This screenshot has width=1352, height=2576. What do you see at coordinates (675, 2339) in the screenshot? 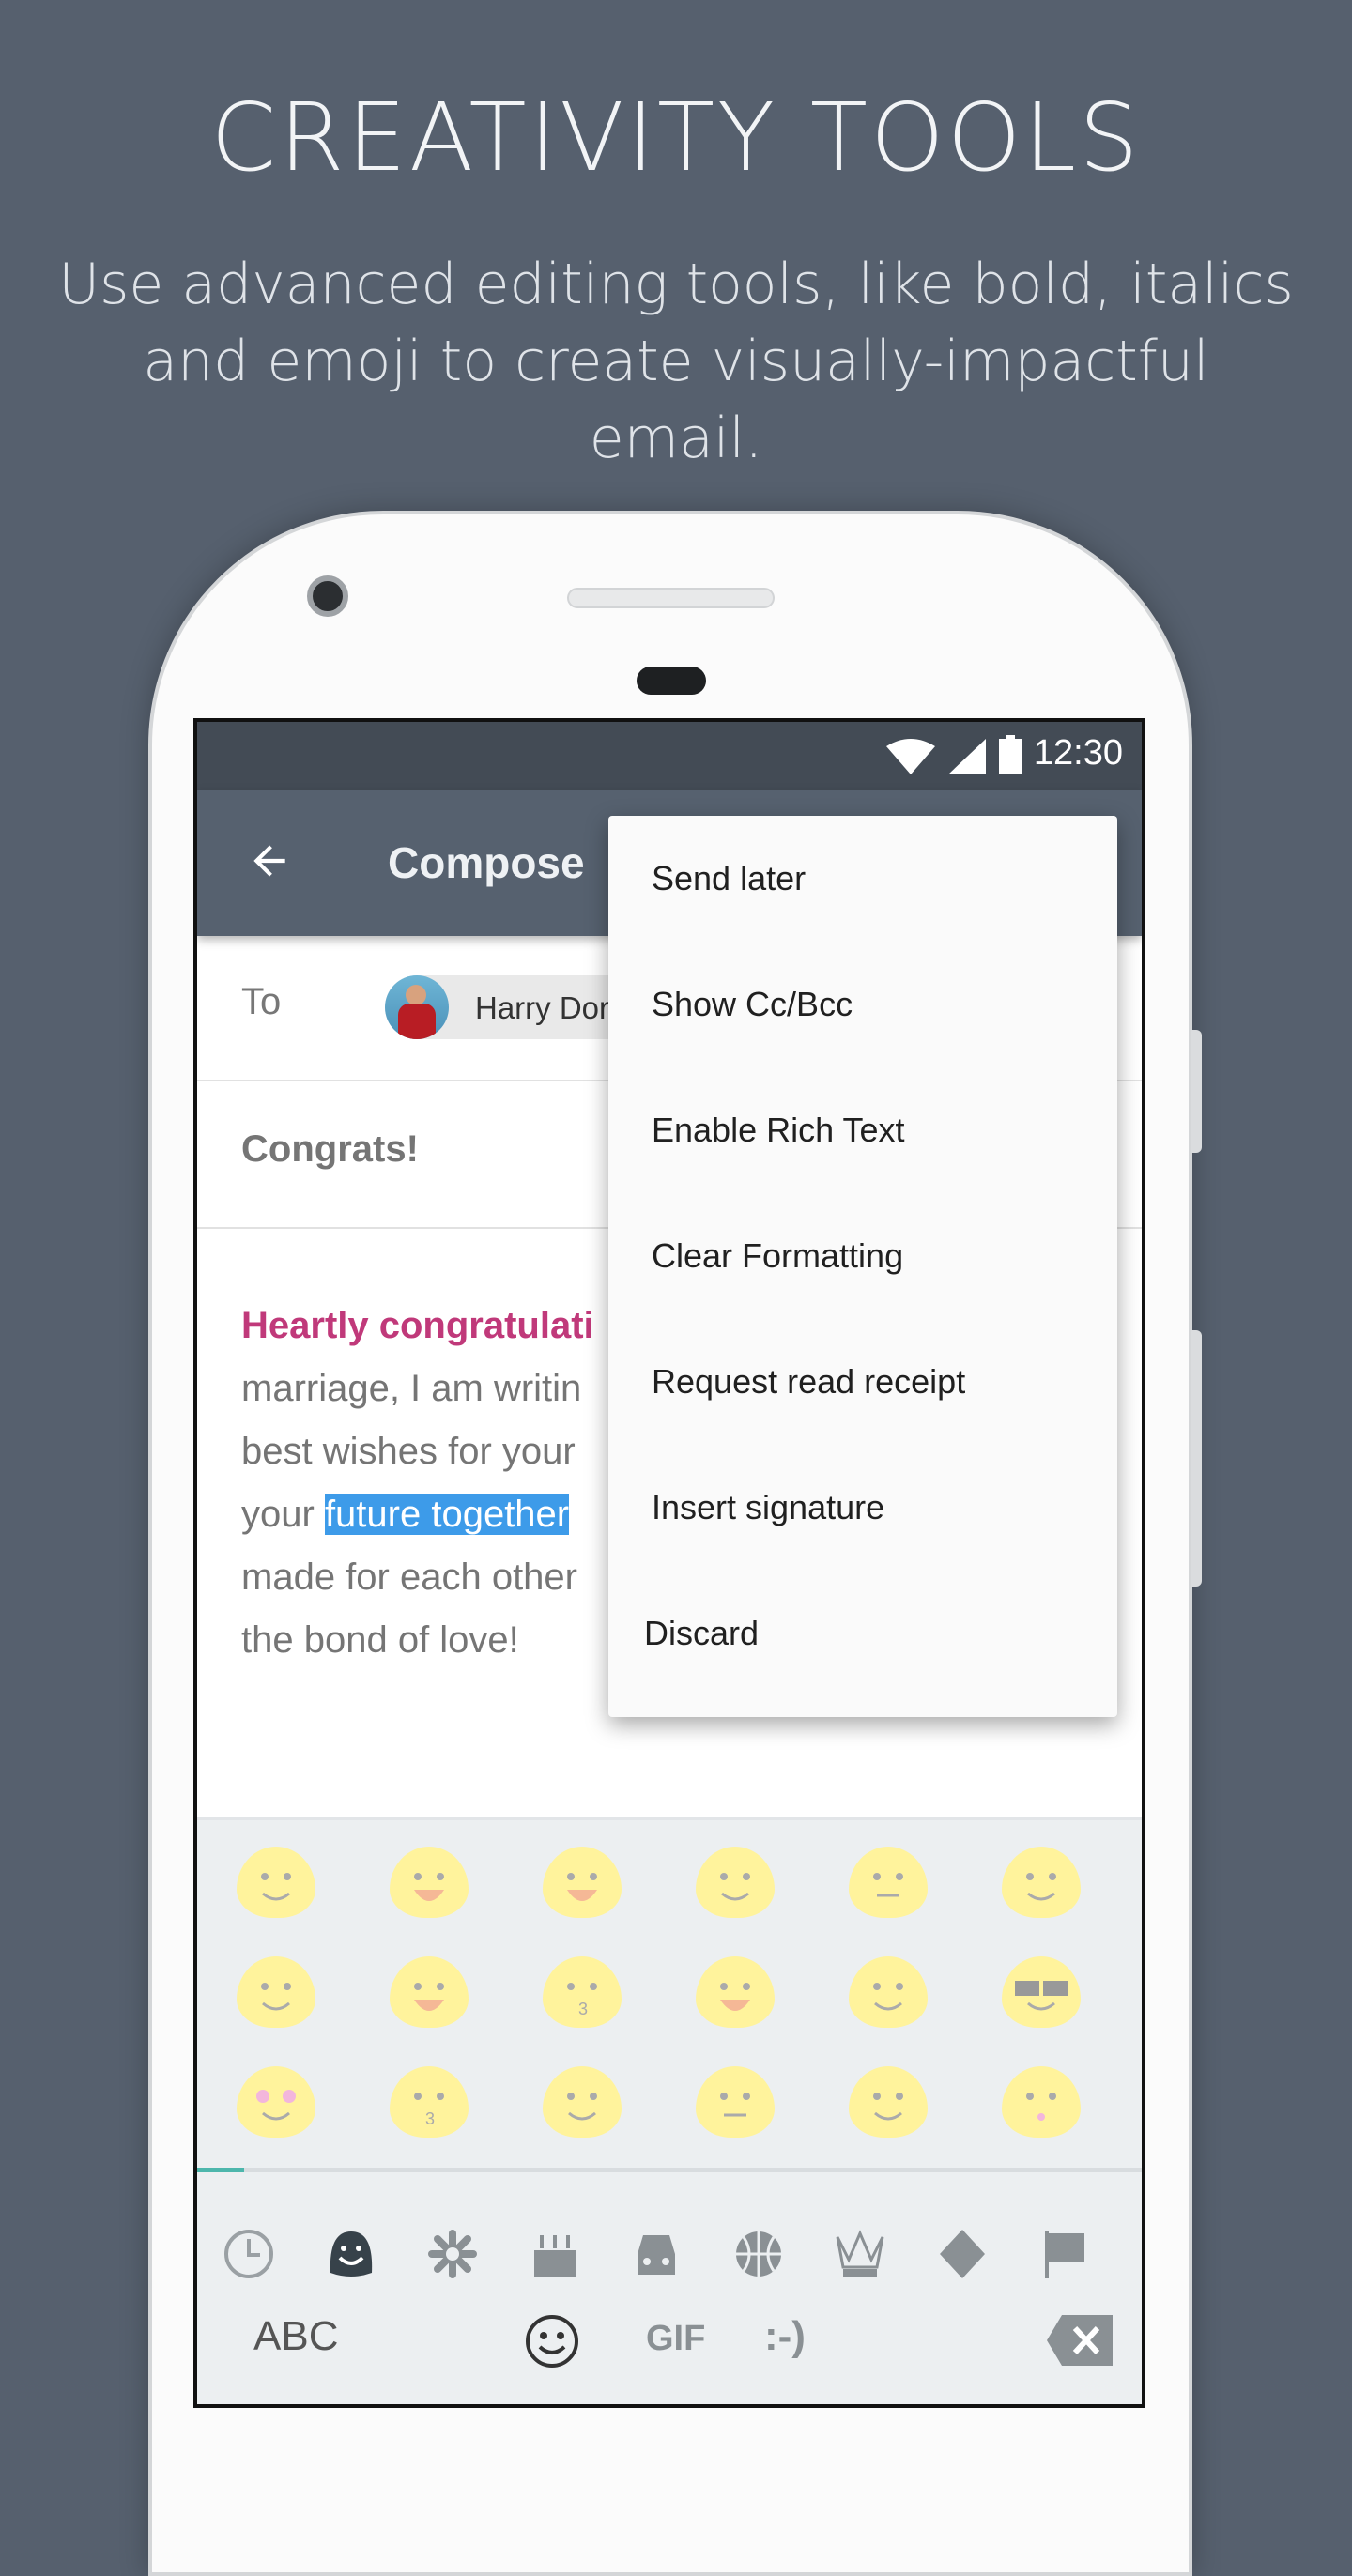
I see `gif-button: GIF` at bounding box center [675, 2339].